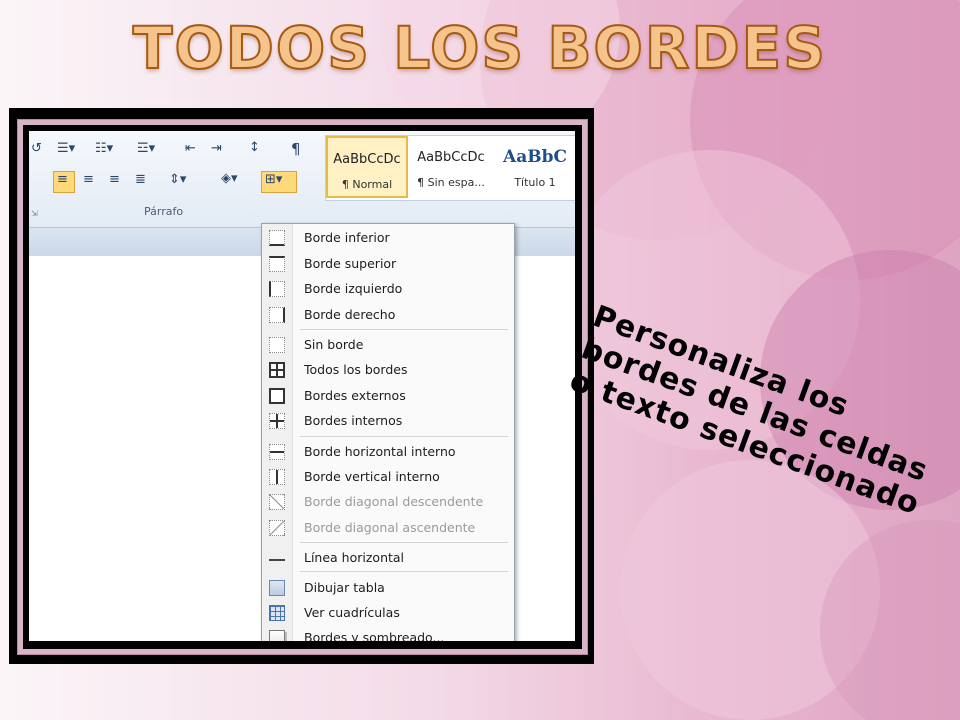  Describe the element at coordinates (277, 396) in the screenshot. I see `outside-borders-icon` at that location.